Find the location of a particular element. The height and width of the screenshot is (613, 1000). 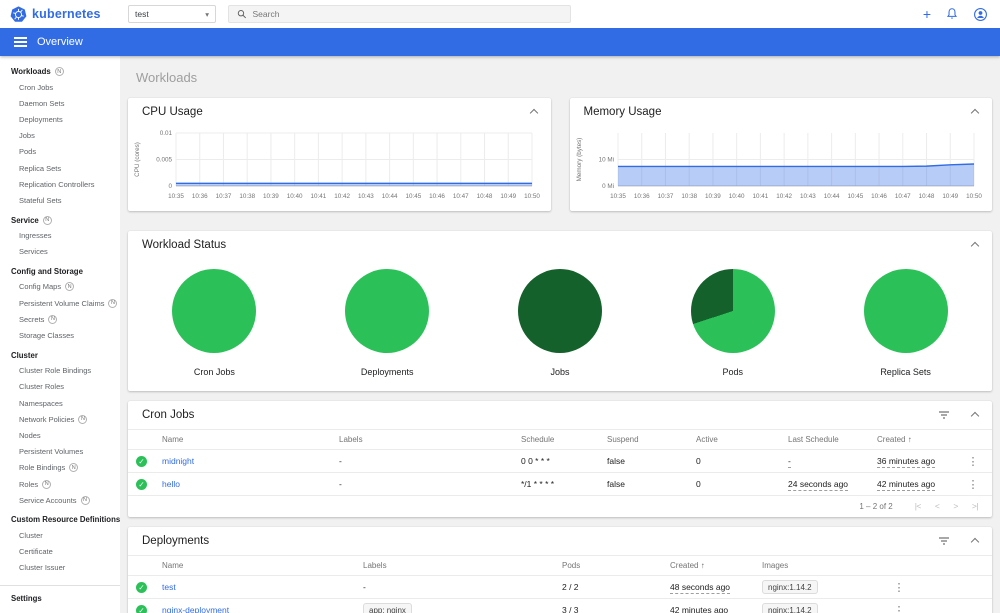

sidebar-item-service-accounts: Service Accounts N is located at coordinates (60, 500).